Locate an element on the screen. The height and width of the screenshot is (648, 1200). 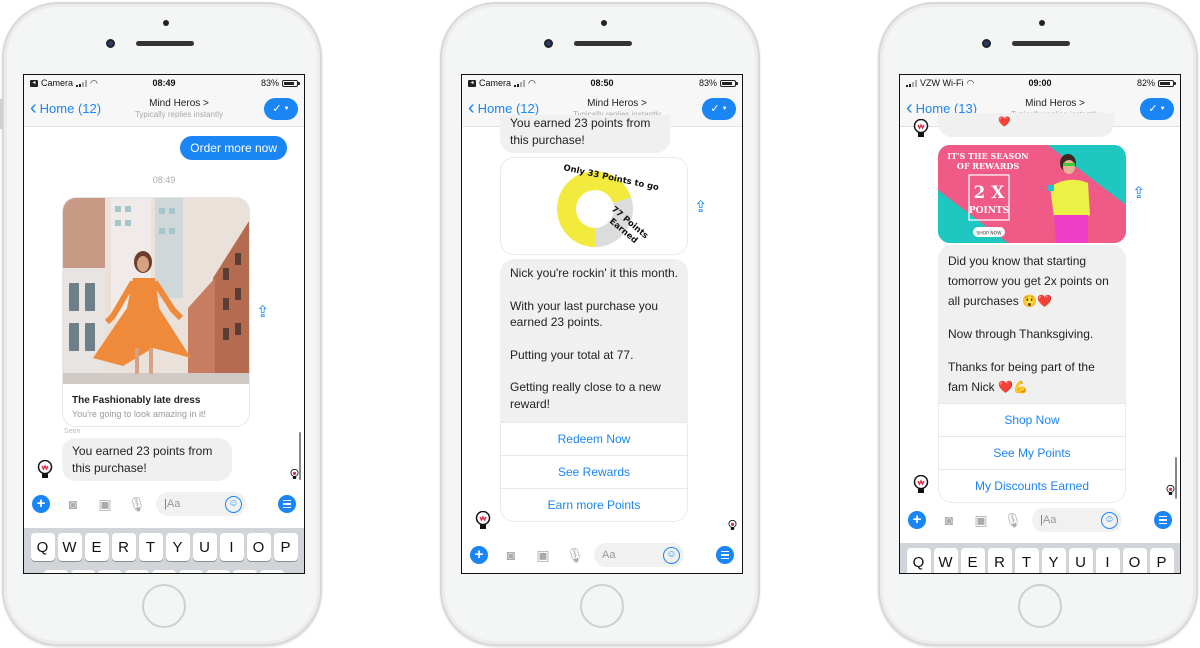
chevron-left-icon: ‹ is located at coordinates (471, 107).